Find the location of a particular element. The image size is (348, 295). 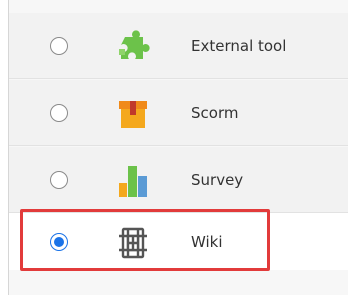

activity-label: Scorm is located at coordinates (215, 112).